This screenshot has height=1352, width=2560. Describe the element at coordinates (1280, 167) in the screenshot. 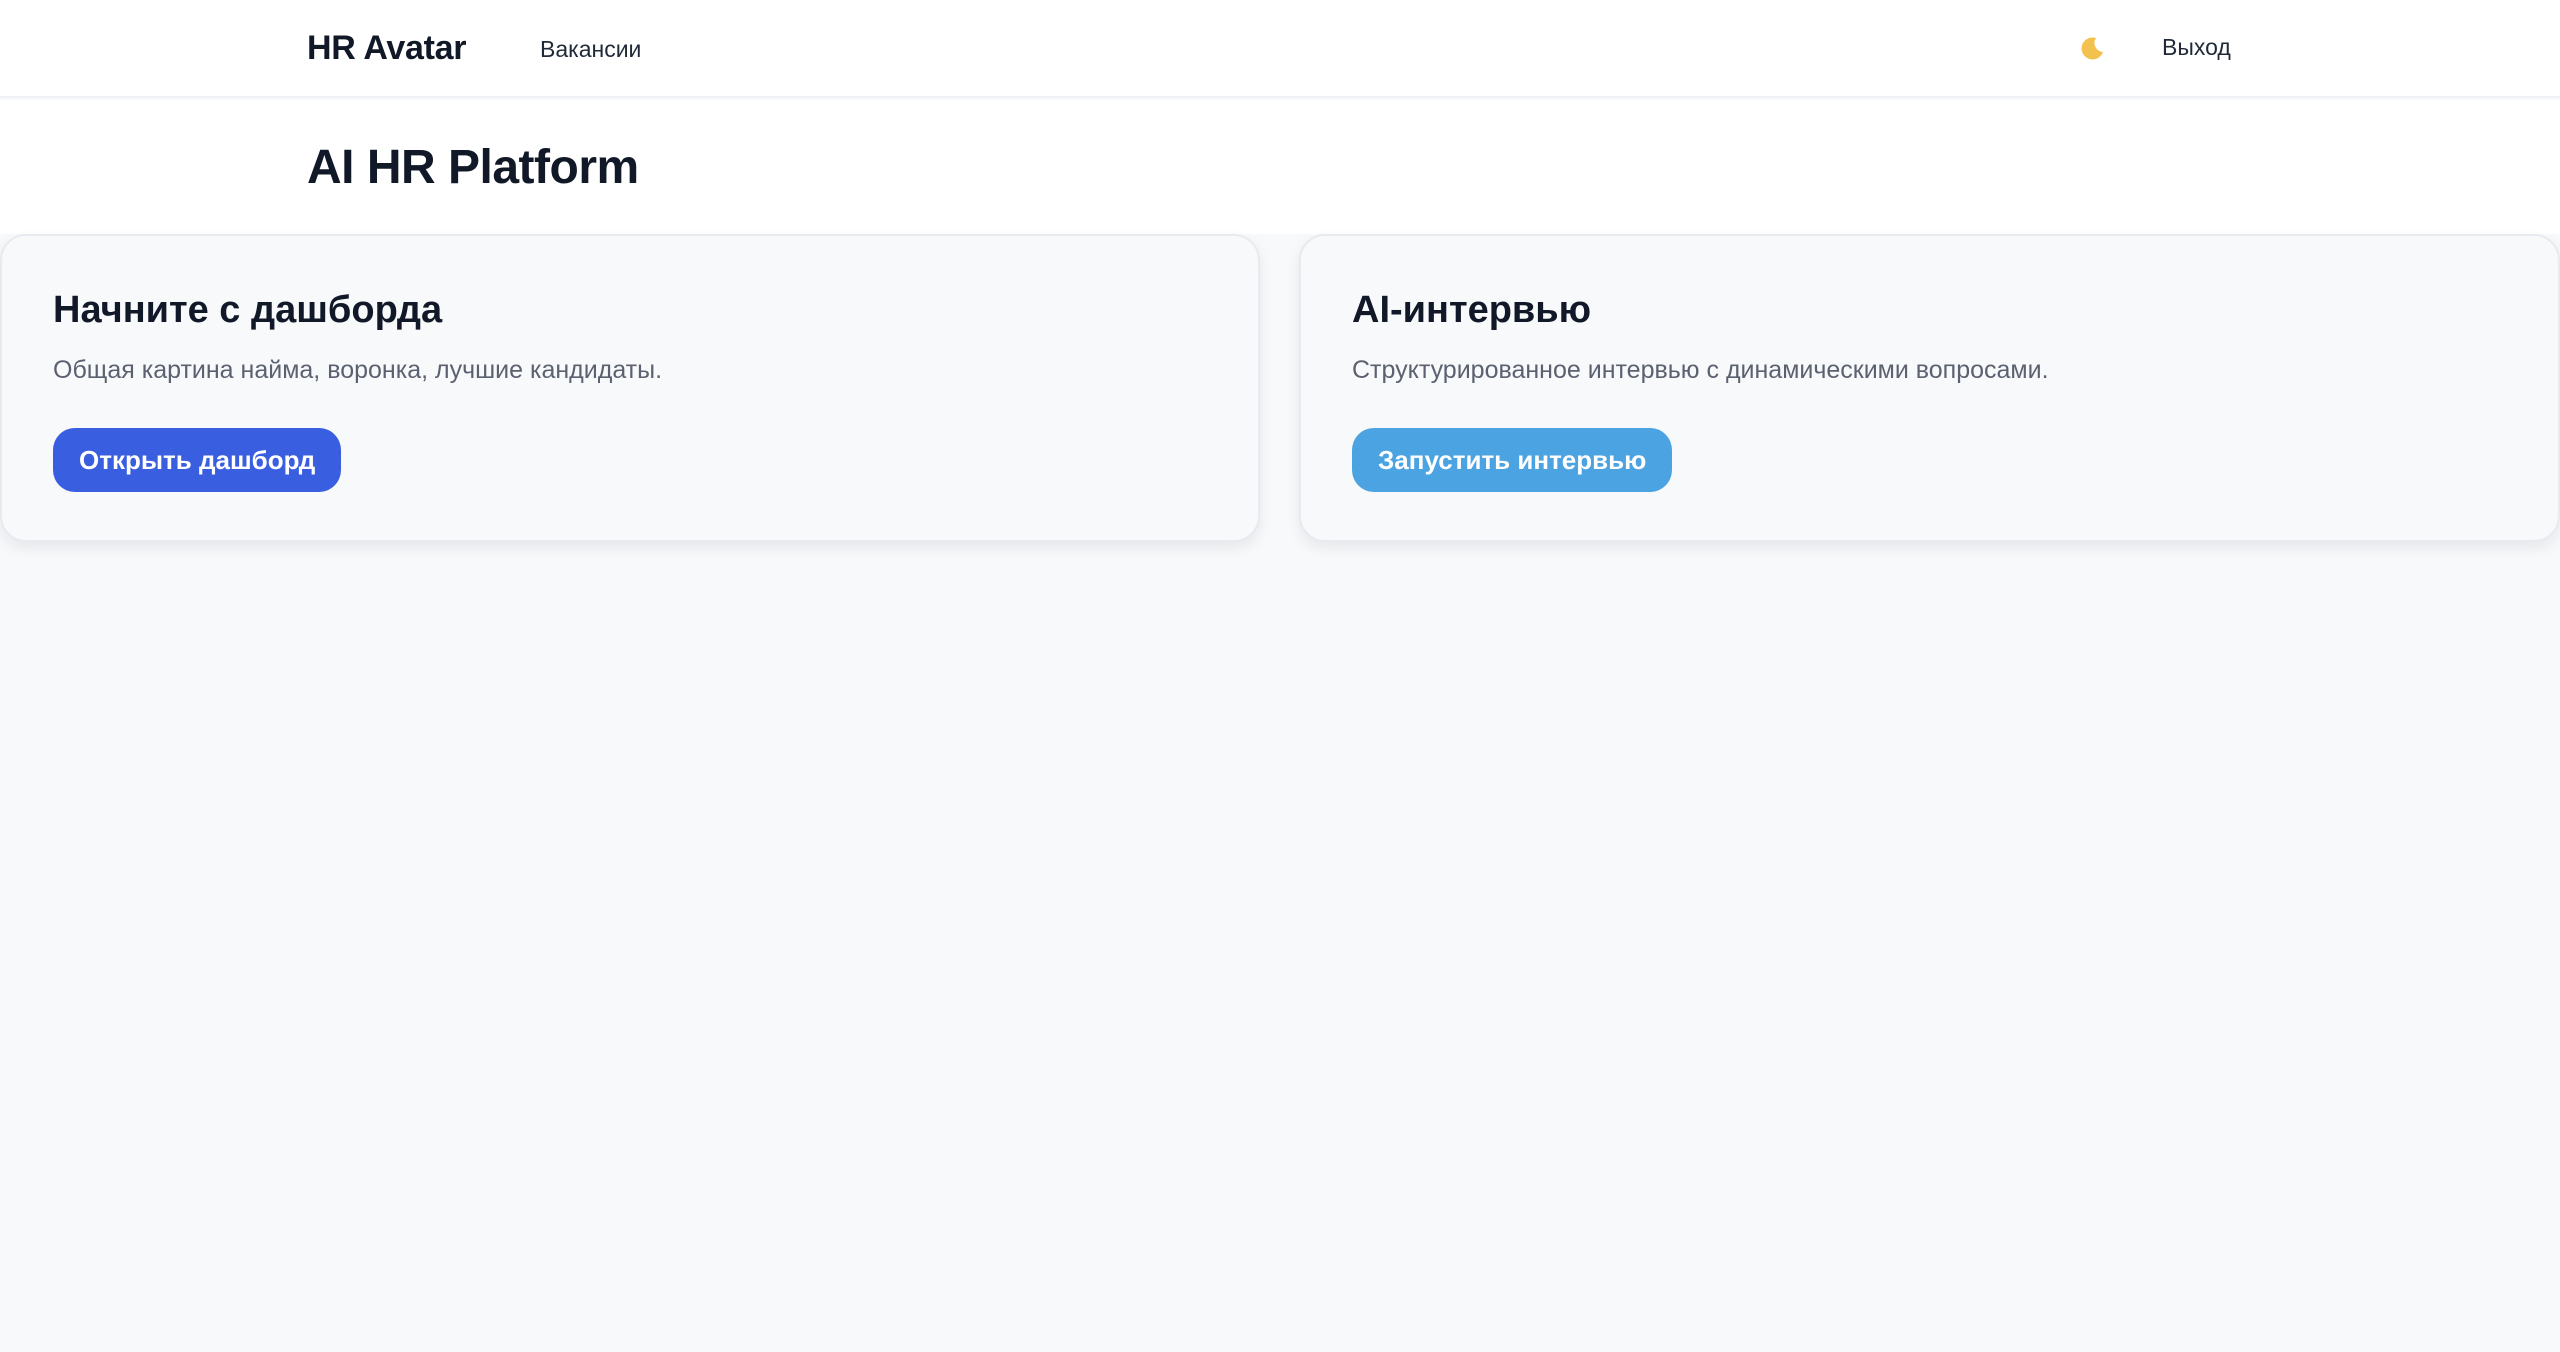

I see `page-header: AI HR Platform` at that location.